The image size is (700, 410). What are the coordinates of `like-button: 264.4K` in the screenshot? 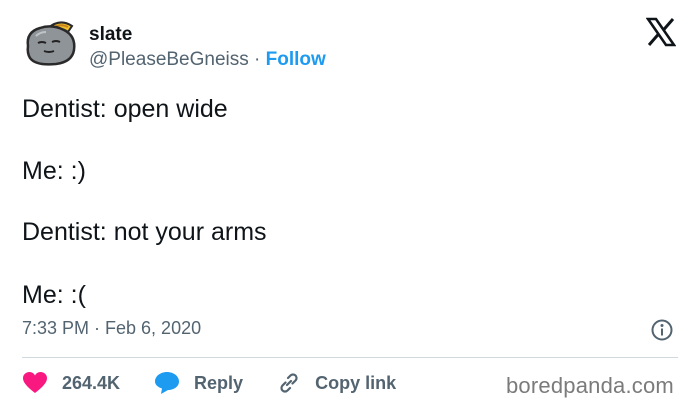 It's located at (71, 383).